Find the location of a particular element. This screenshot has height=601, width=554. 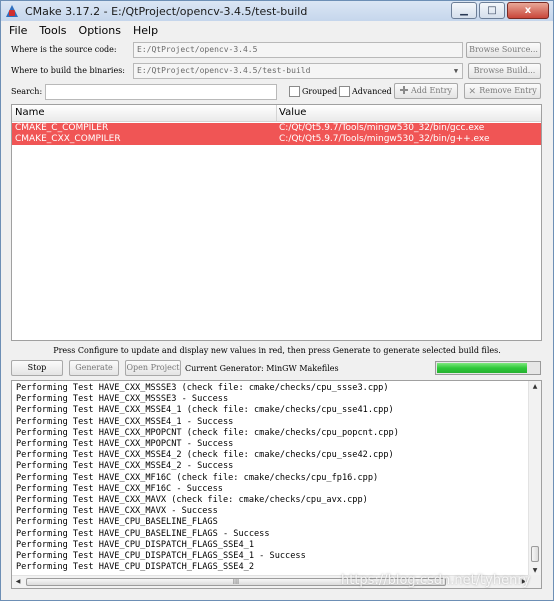

remove-entry-label: Remove Entry is located at coordinates (508, 90).